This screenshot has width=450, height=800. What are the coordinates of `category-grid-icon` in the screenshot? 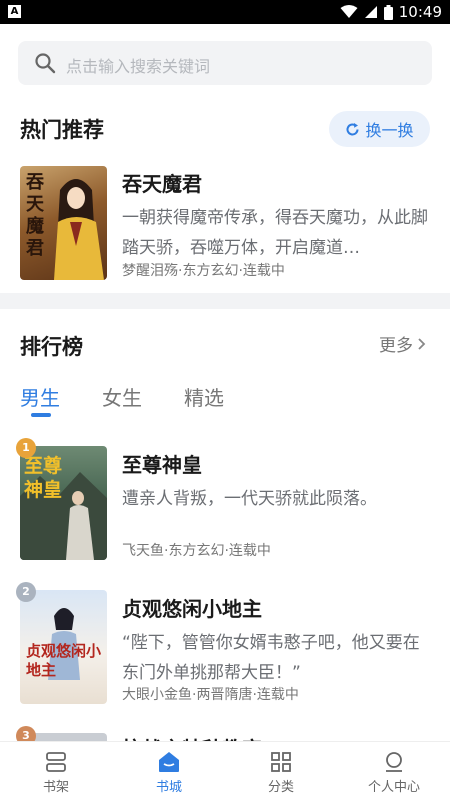 It's located at (281, 762).